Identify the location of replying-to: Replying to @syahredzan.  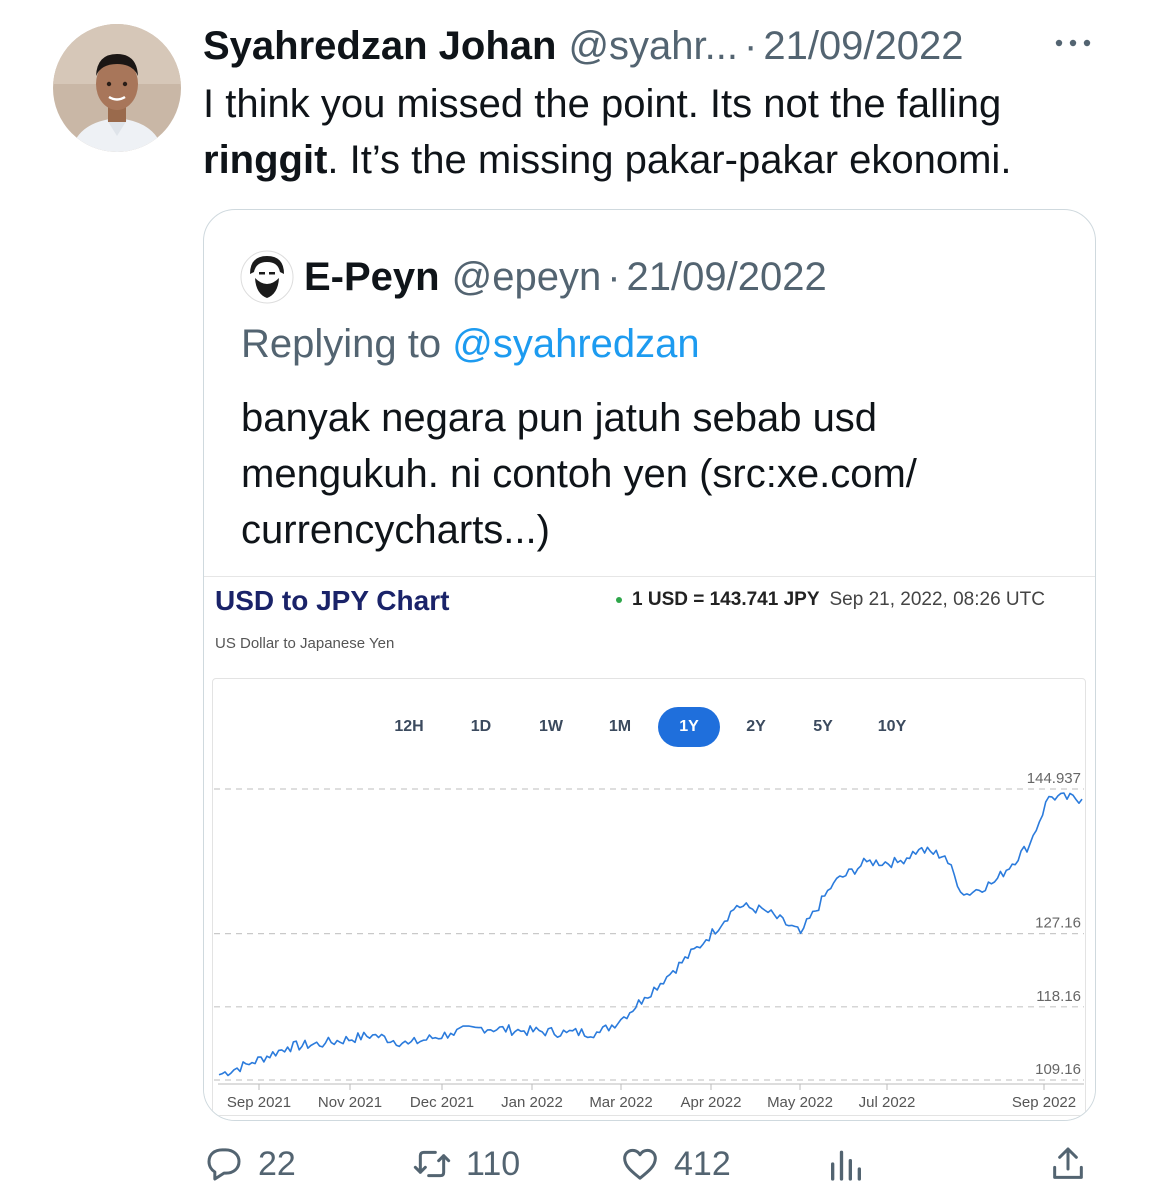
(470, 344).